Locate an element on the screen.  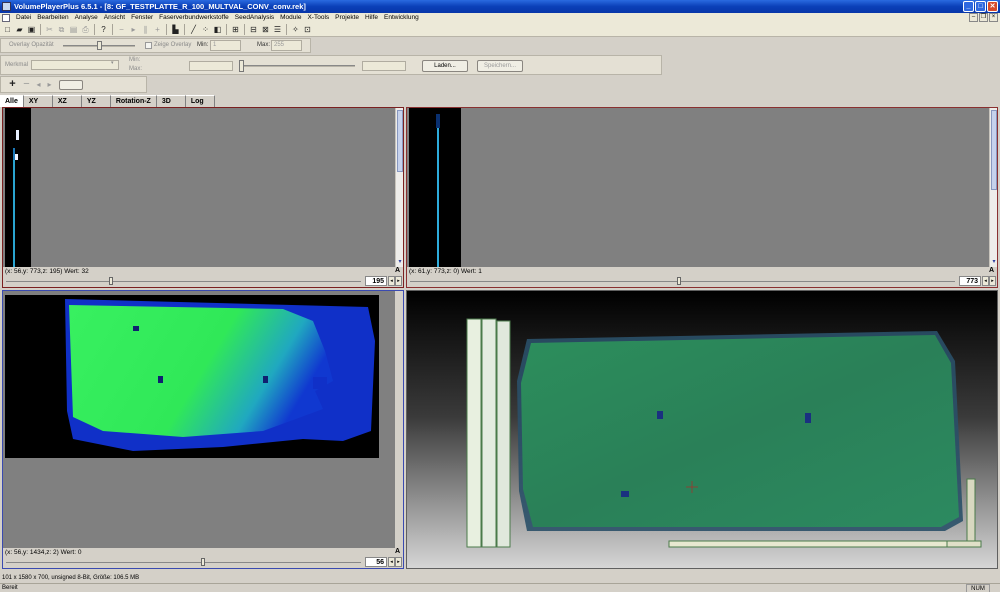
minimize-button: _ is located at coordinates (968, 6).